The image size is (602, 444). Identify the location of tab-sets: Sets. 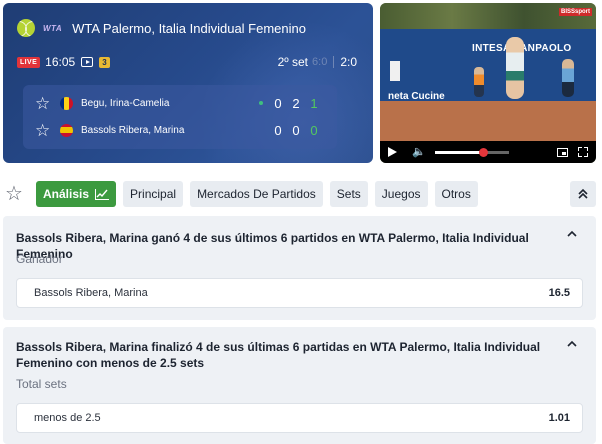
(348, 194).